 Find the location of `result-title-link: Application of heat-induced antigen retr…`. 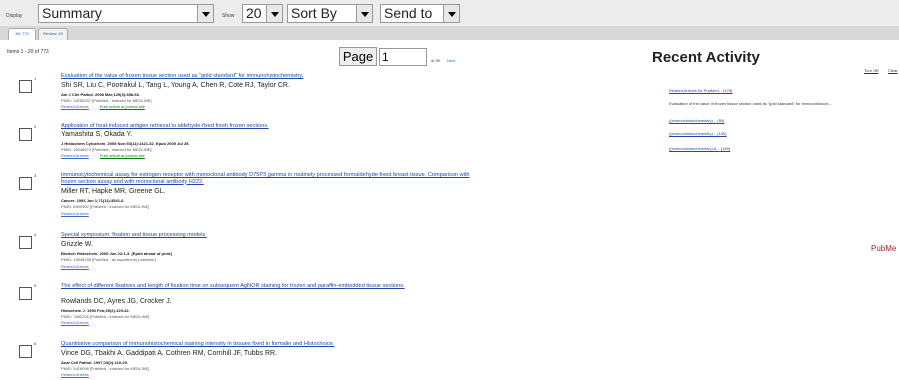

result-title-link: Application of heat-induced antigen retr… is located at coordinates (271, 126).